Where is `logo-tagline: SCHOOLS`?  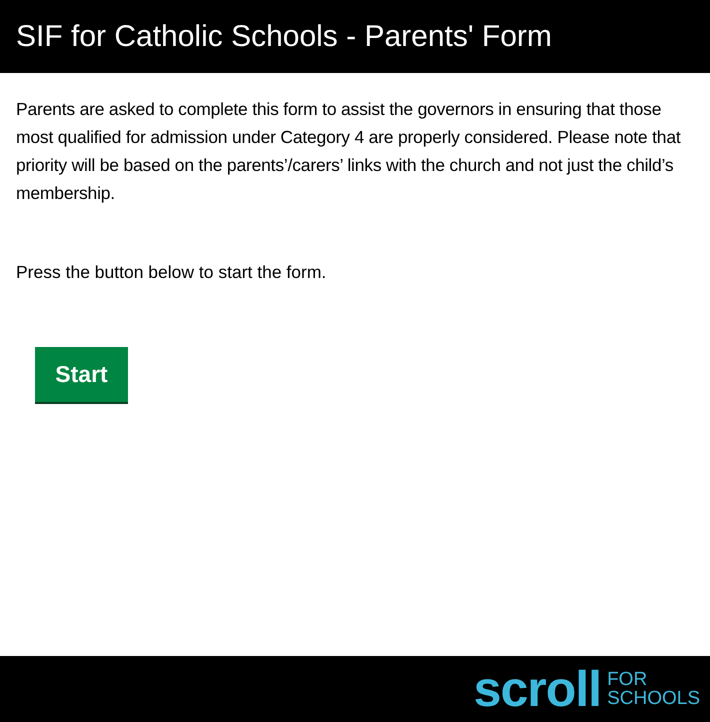 logo-tagline: SCHOOLS is located at coordinates (653, 698).